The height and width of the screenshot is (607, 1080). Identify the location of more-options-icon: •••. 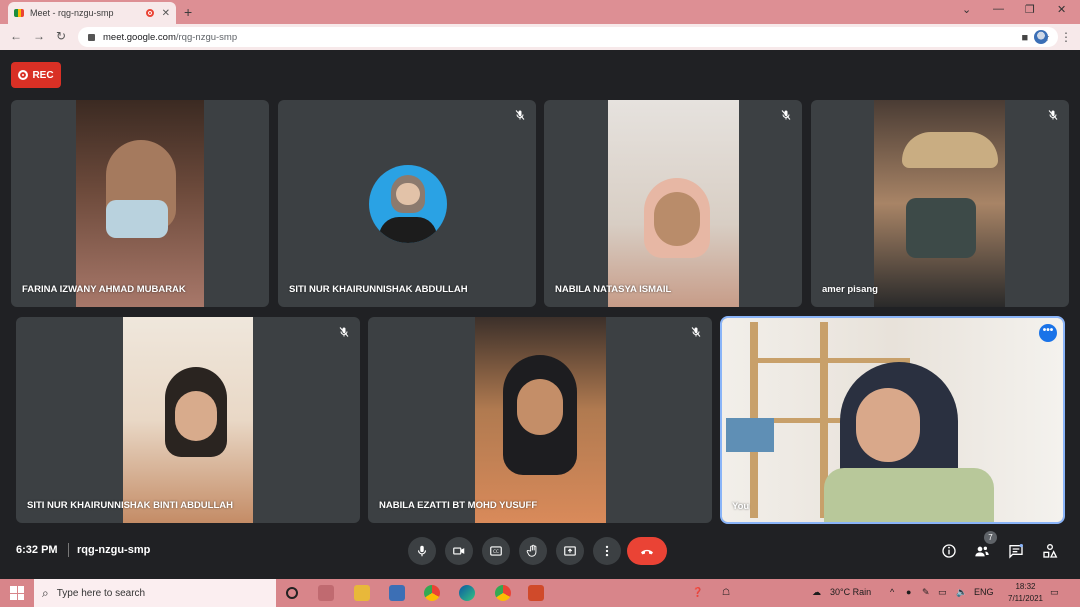
(1048, 333).